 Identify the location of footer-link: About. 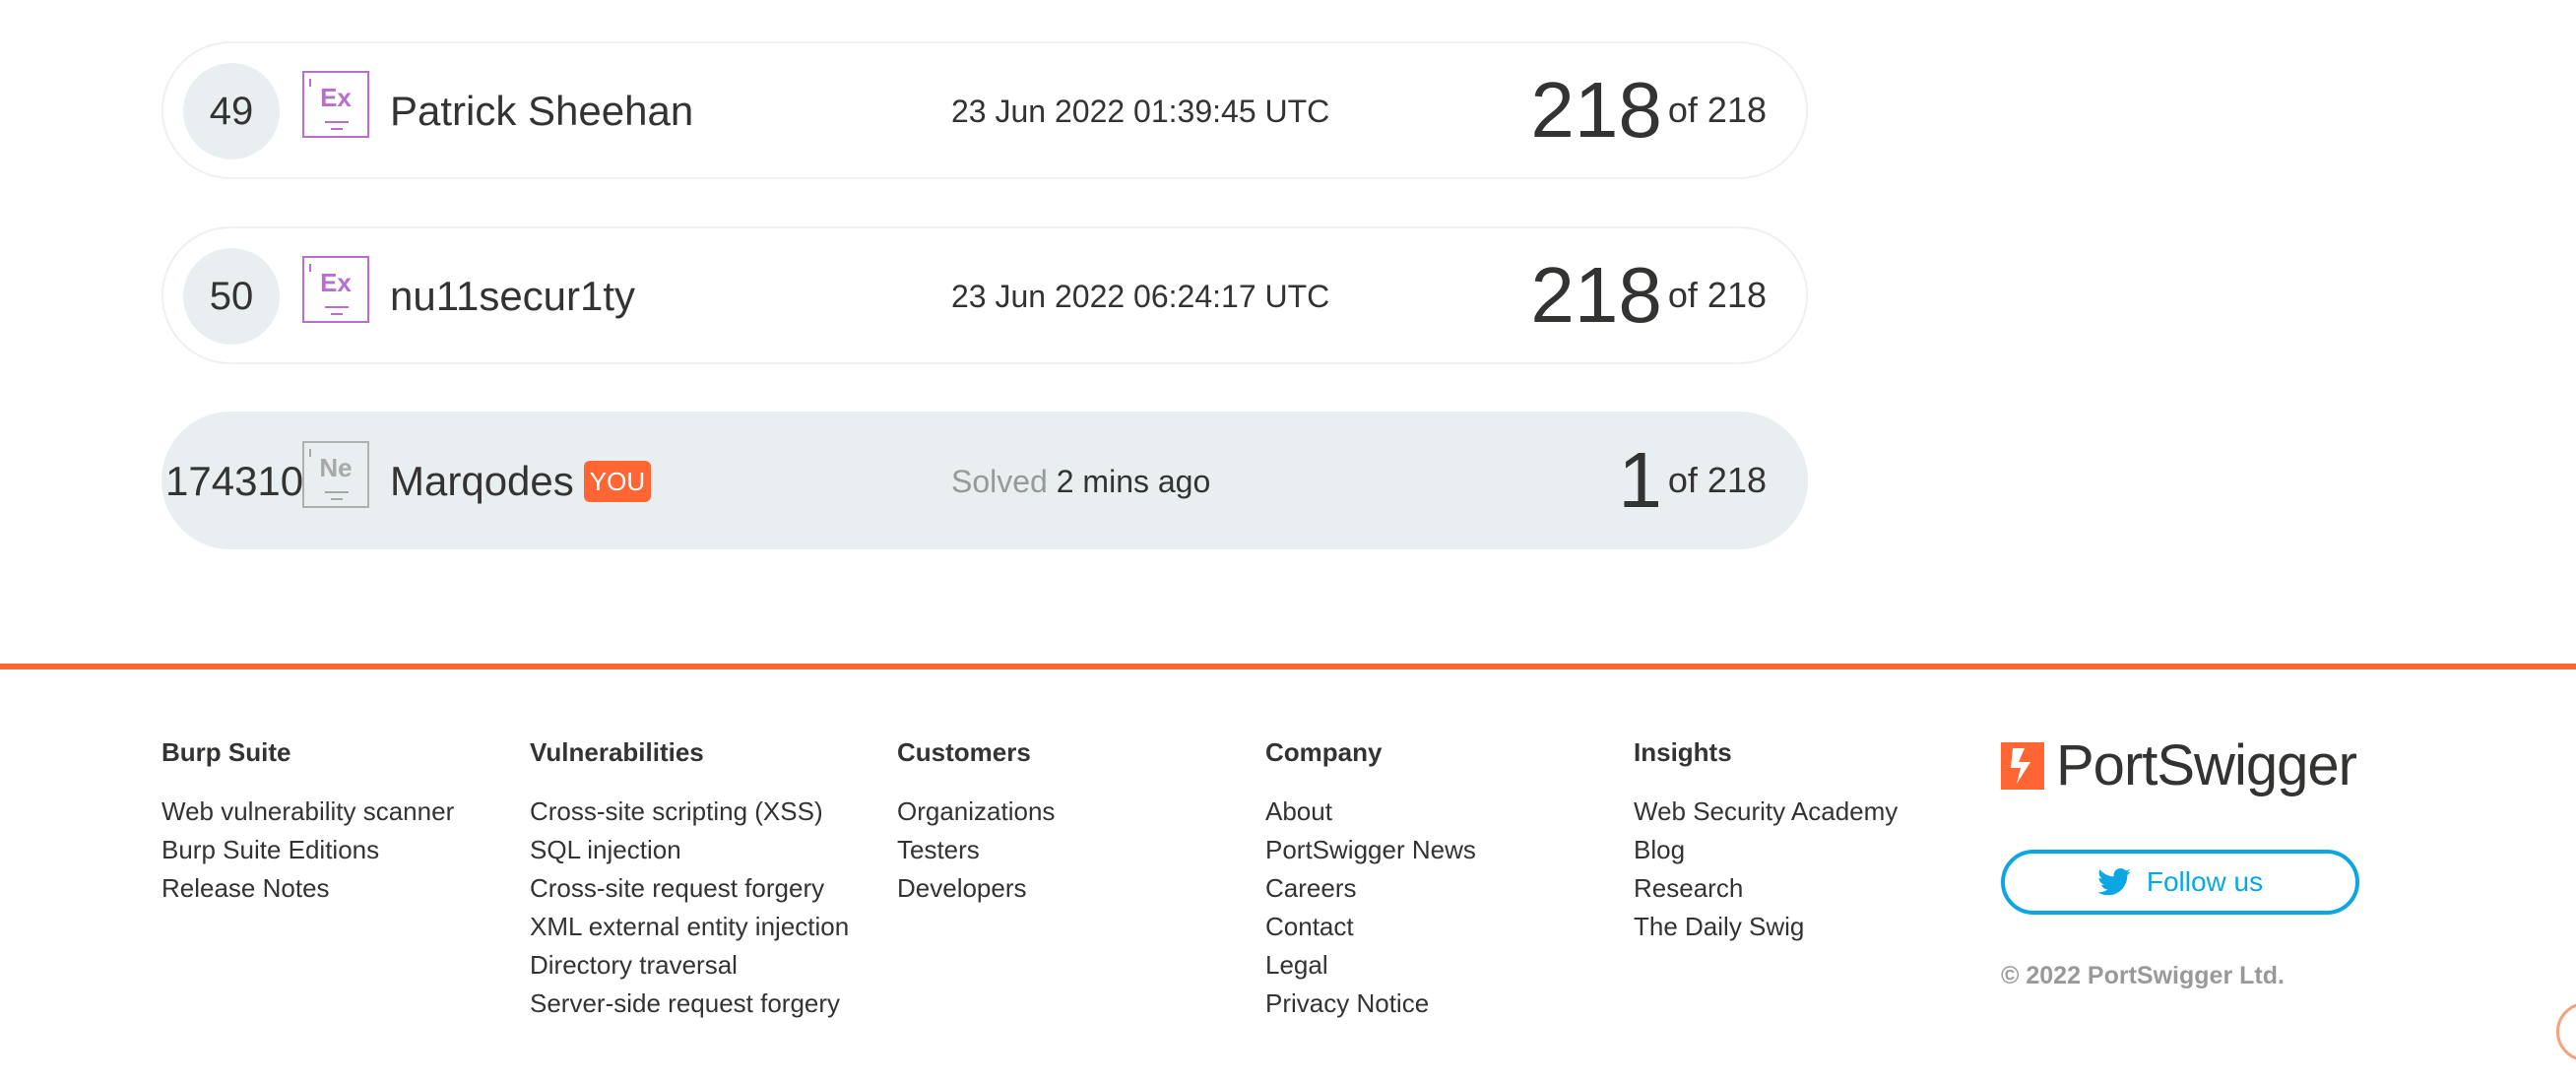
(1370, 812).